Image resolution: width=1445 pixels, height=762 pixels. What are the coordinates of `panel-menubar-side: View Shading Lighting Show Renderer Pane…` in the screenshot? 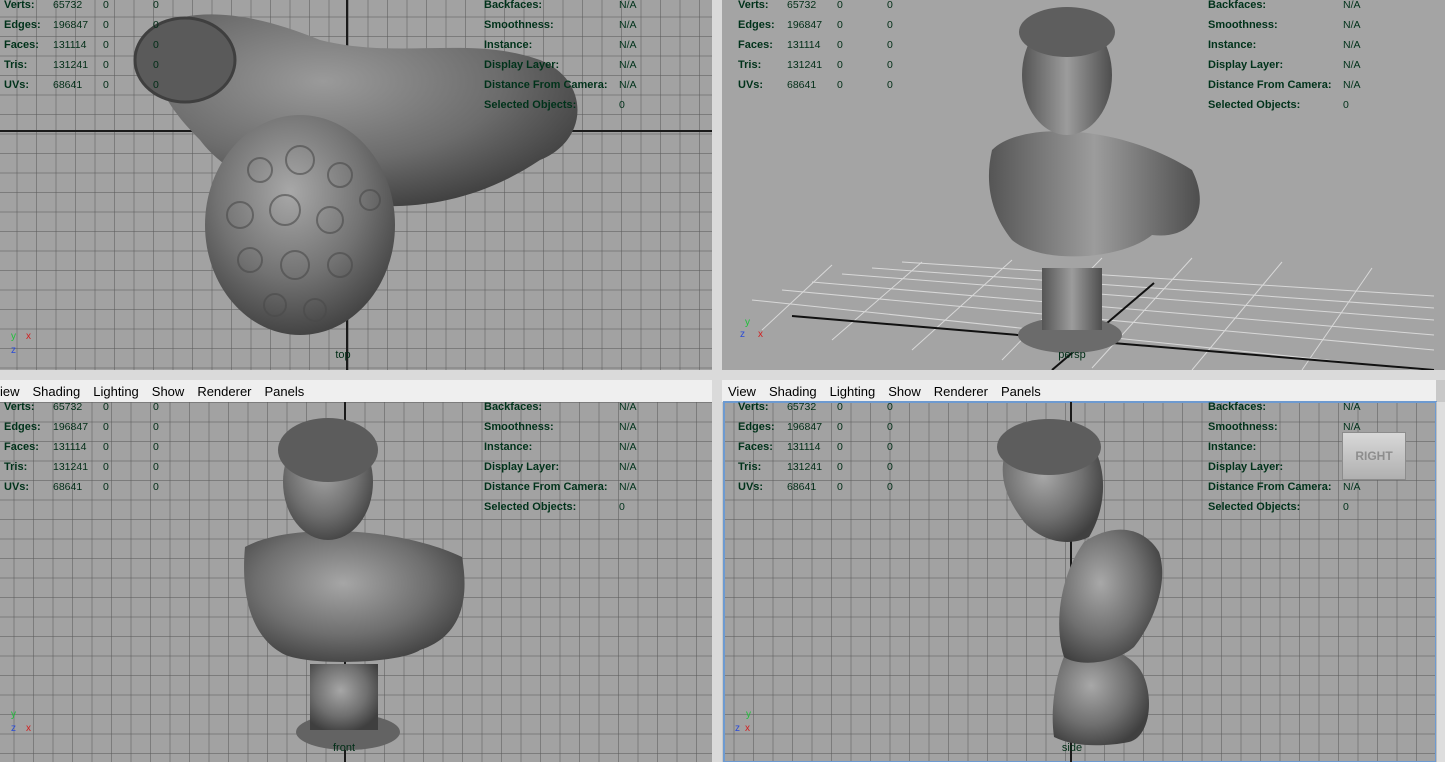 It's located at (1079, 391).